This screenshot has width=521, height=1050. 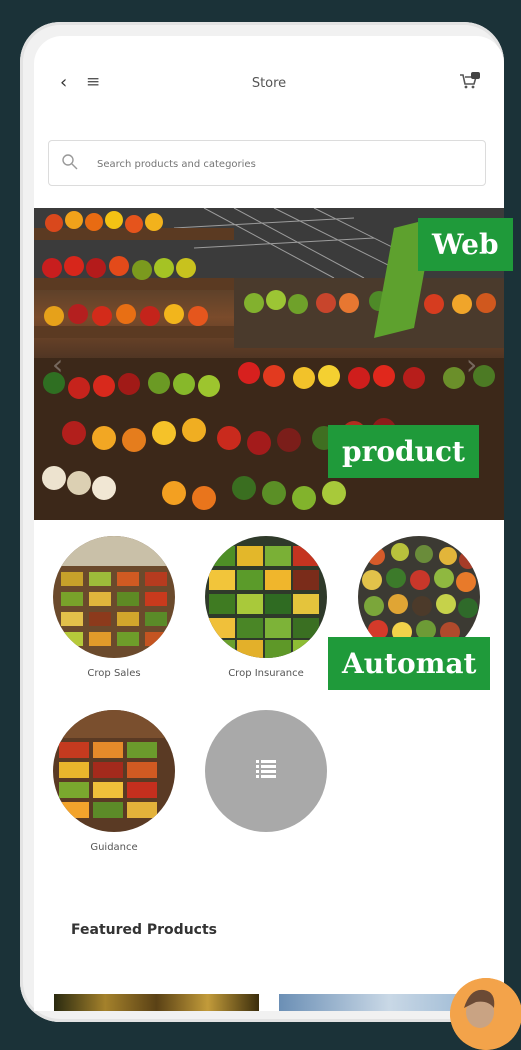 I want to click on search-input, so click(x=277, y=164).